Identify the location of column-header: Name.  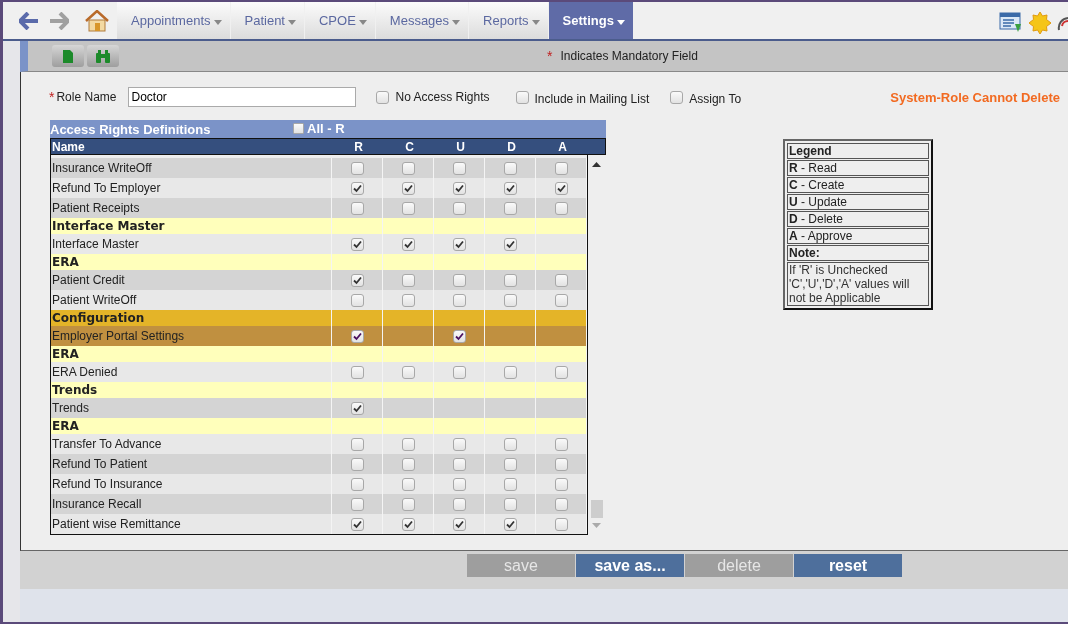
(68, 146).